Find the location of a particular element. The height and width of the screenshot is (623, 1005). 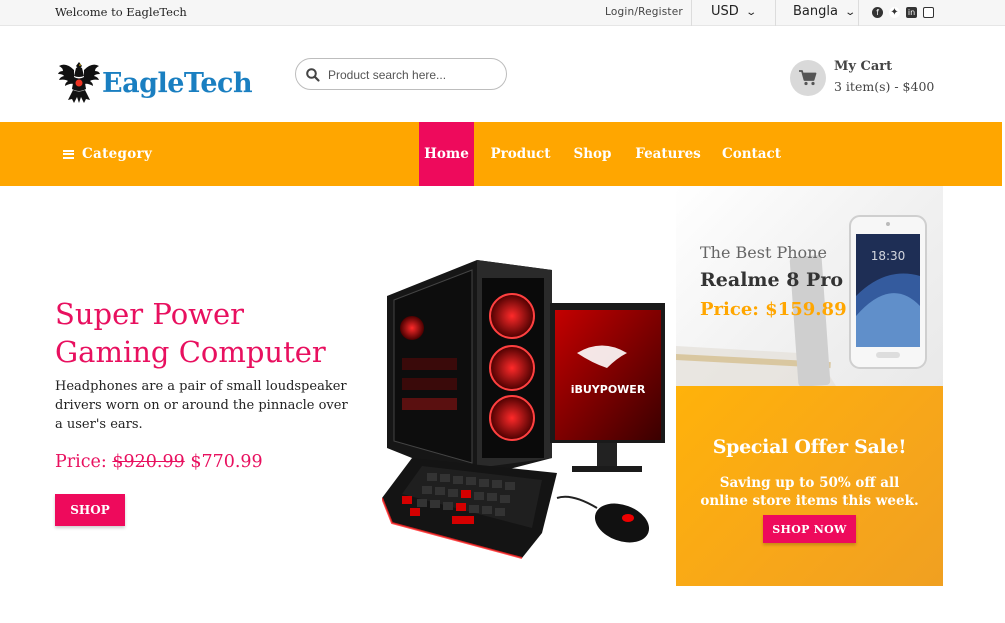

nav-item-shop: Shop is located at coordinates (592, 154).